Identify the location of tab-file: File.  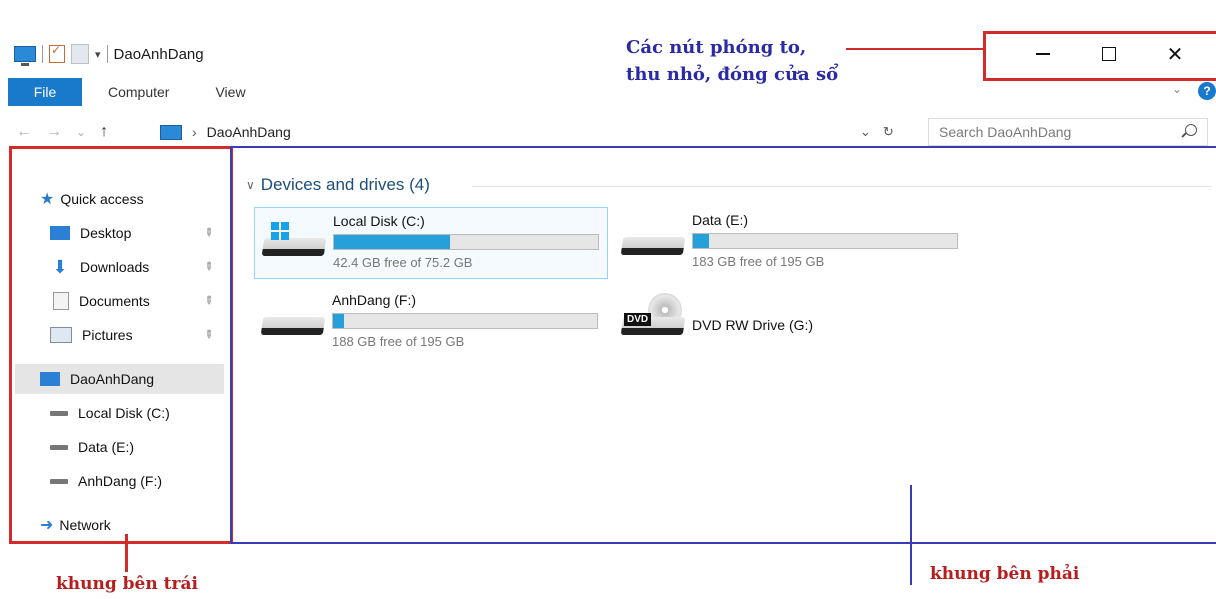
(45, 92).